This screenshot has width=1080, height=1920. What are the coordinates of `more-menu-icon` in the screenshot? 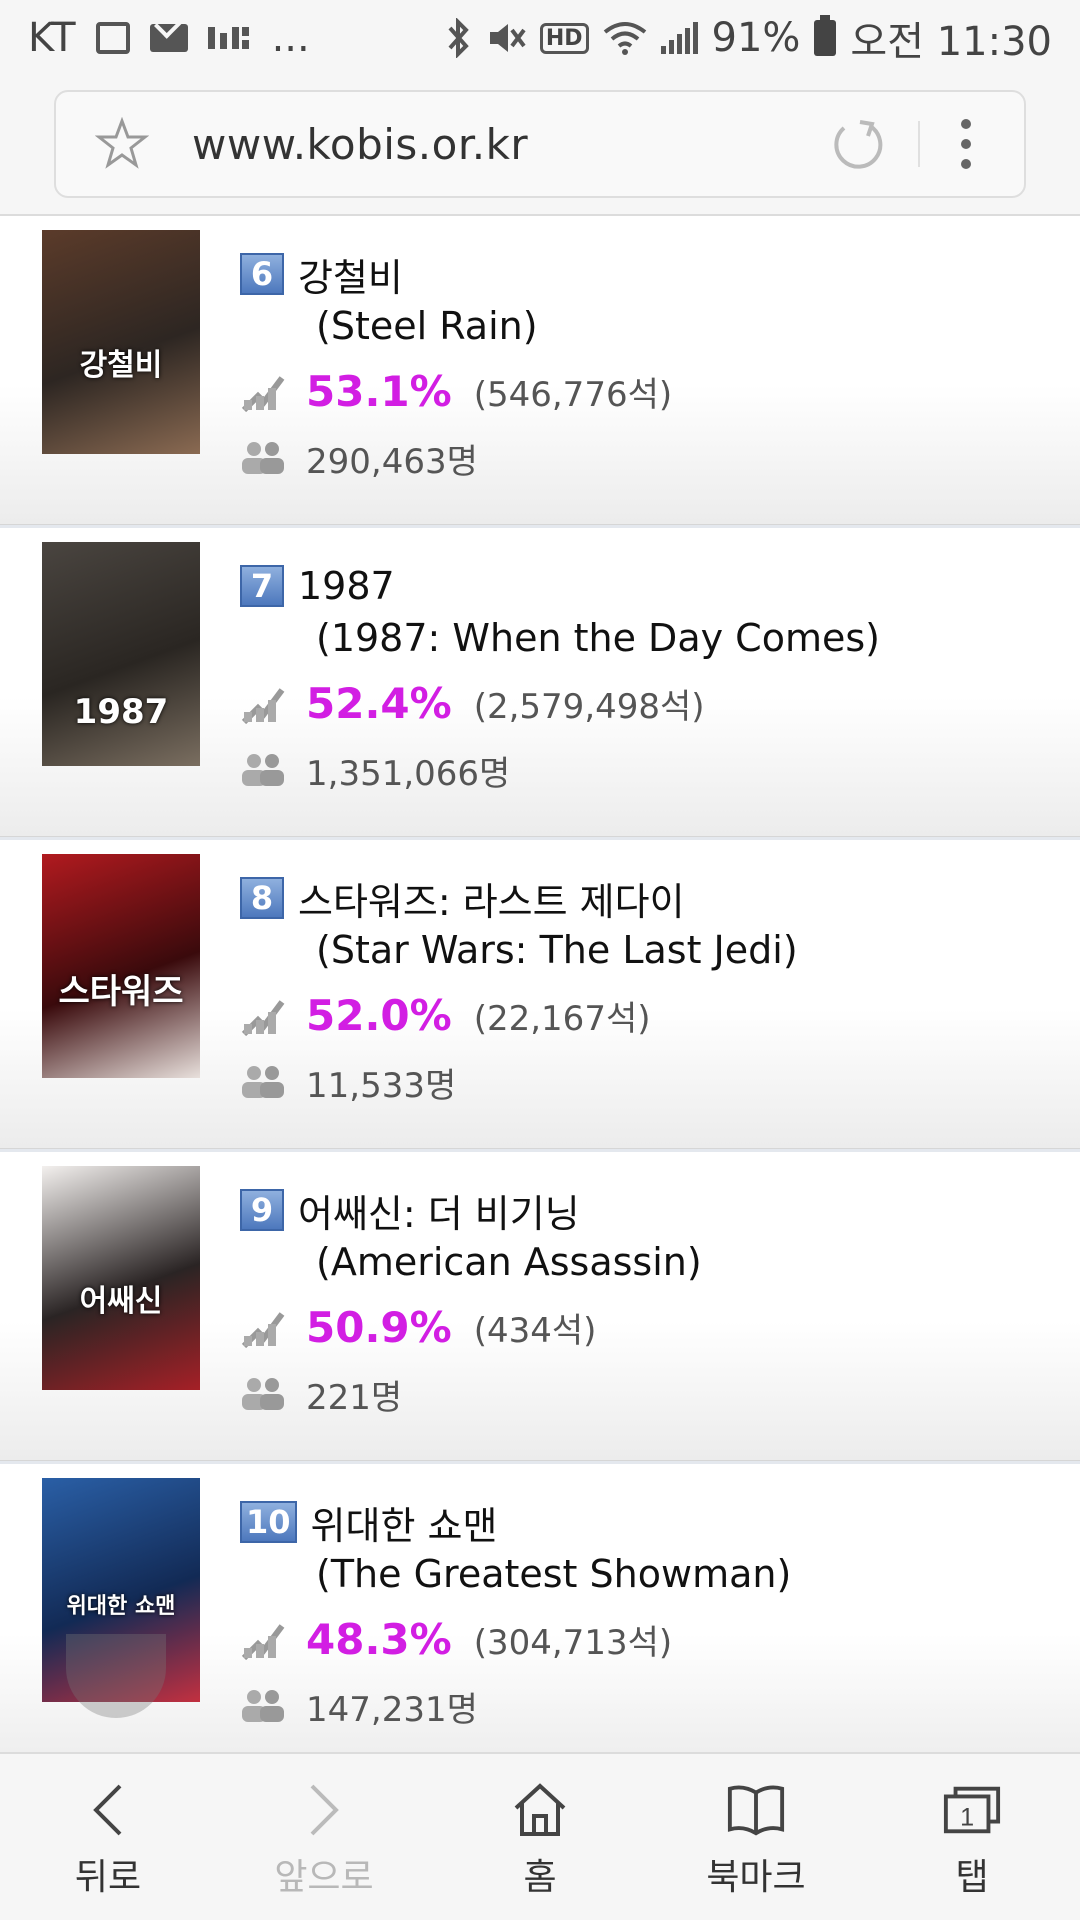 It's located at (966, 144).